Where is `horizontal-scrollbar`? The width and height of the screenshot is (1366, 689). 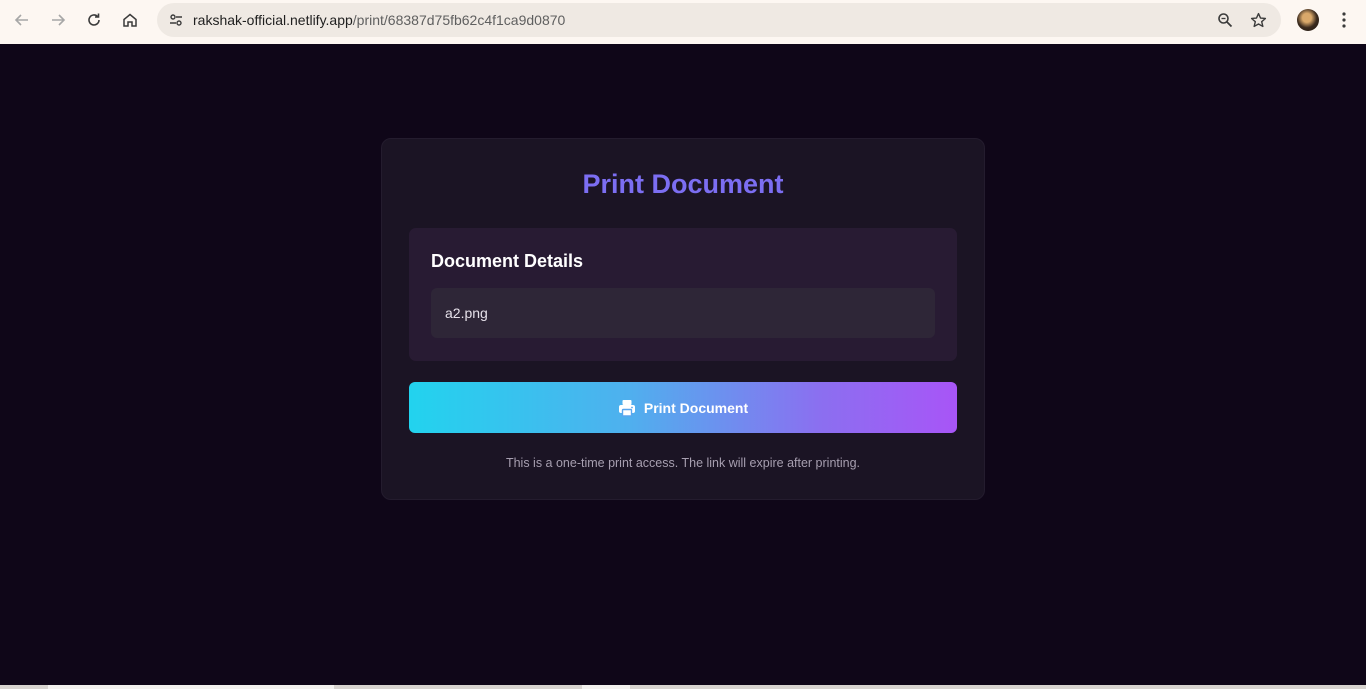
horizontal-scrollbar is located at coordinates (683, 687).